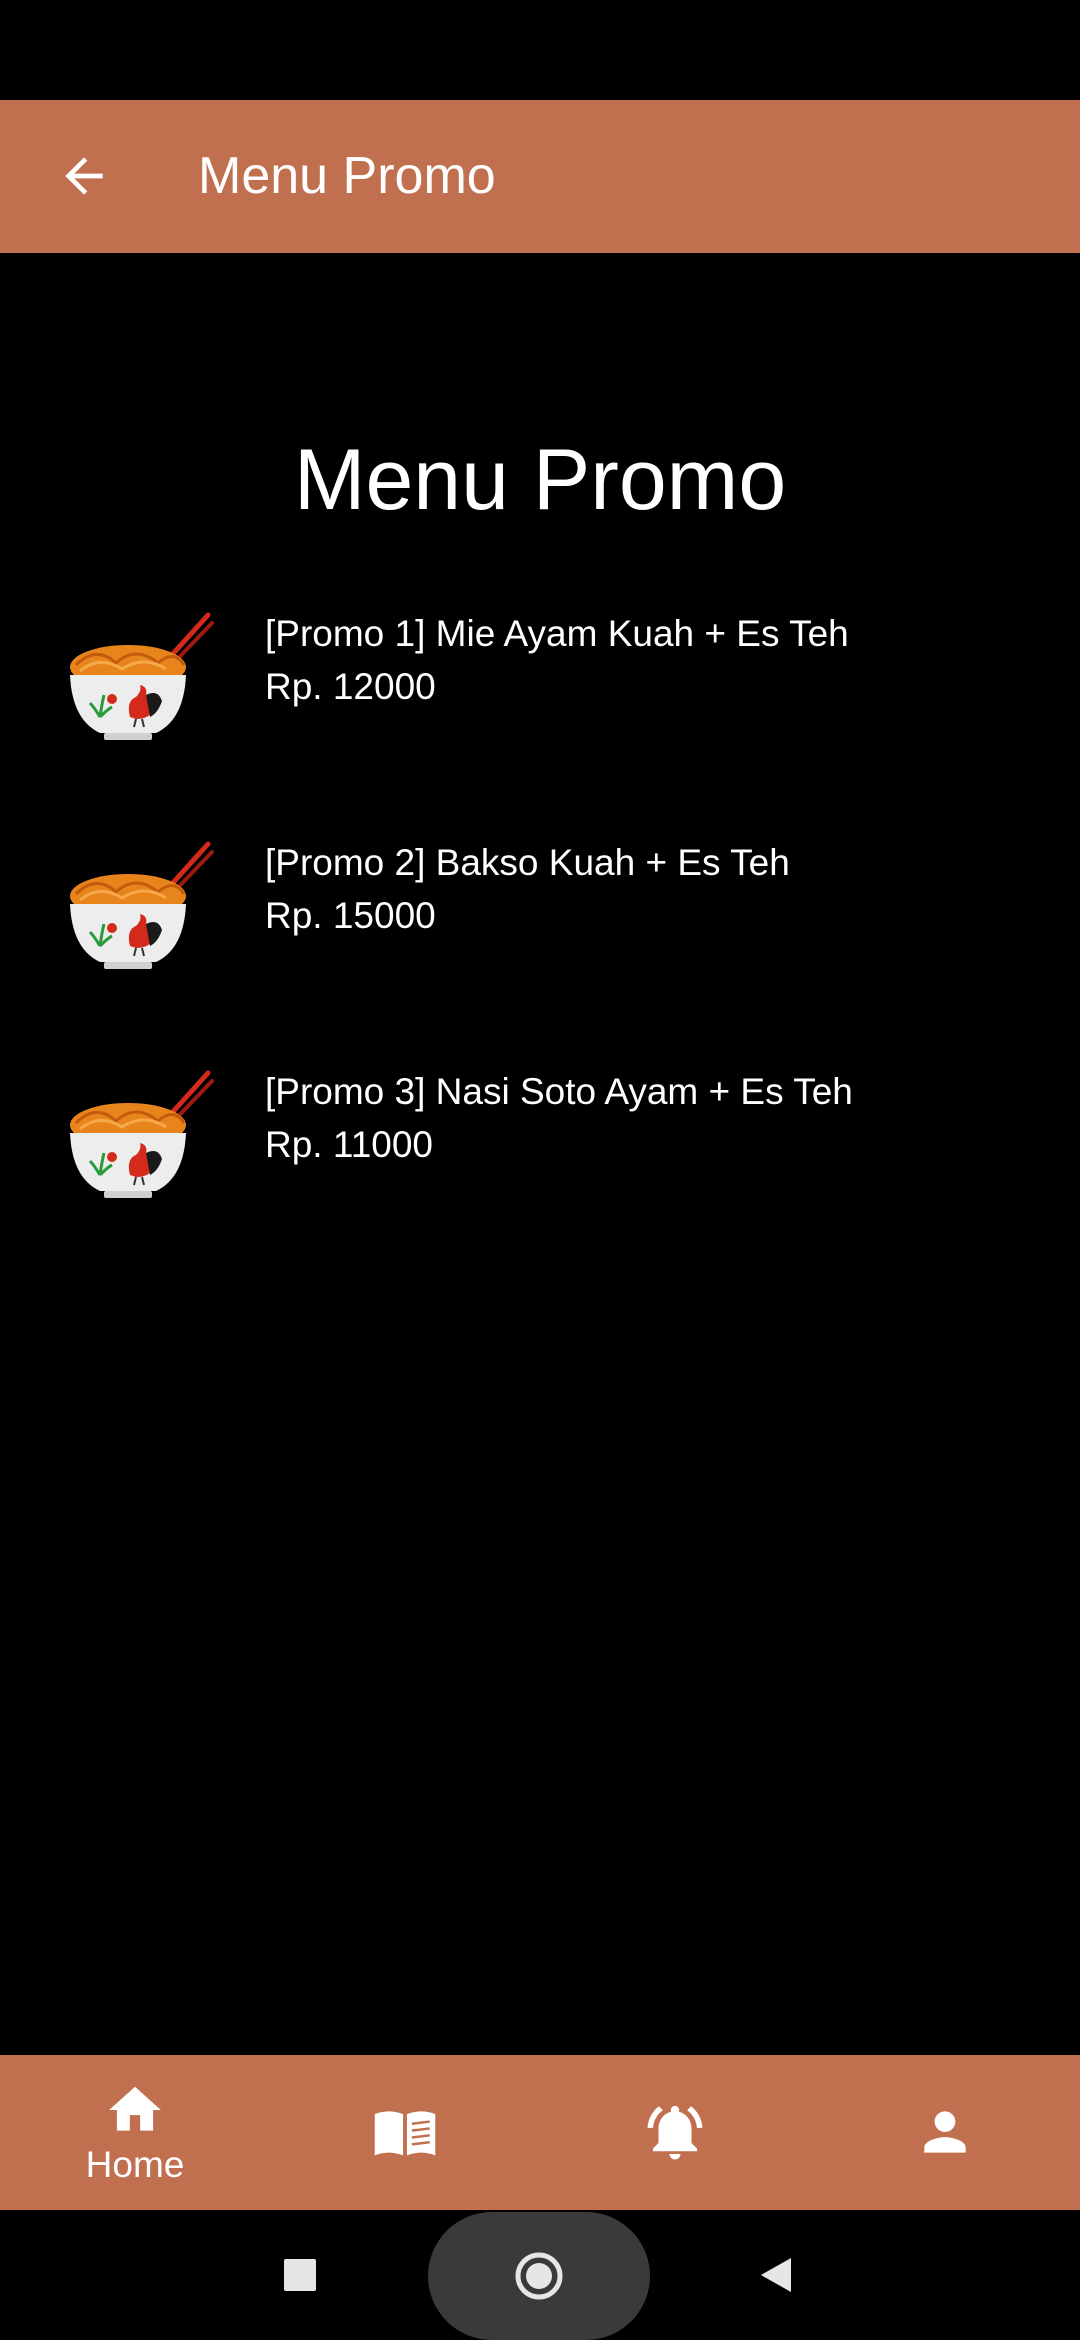 The height and width of the screenshot is (2340, 1080). I want to click on back-triangle-icon, so click(776, 2275).